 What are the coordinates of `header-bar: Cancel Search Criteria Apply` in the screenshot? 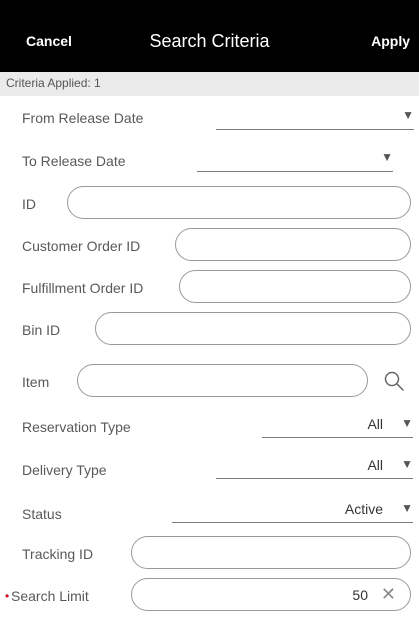 It's located at (209, 36).